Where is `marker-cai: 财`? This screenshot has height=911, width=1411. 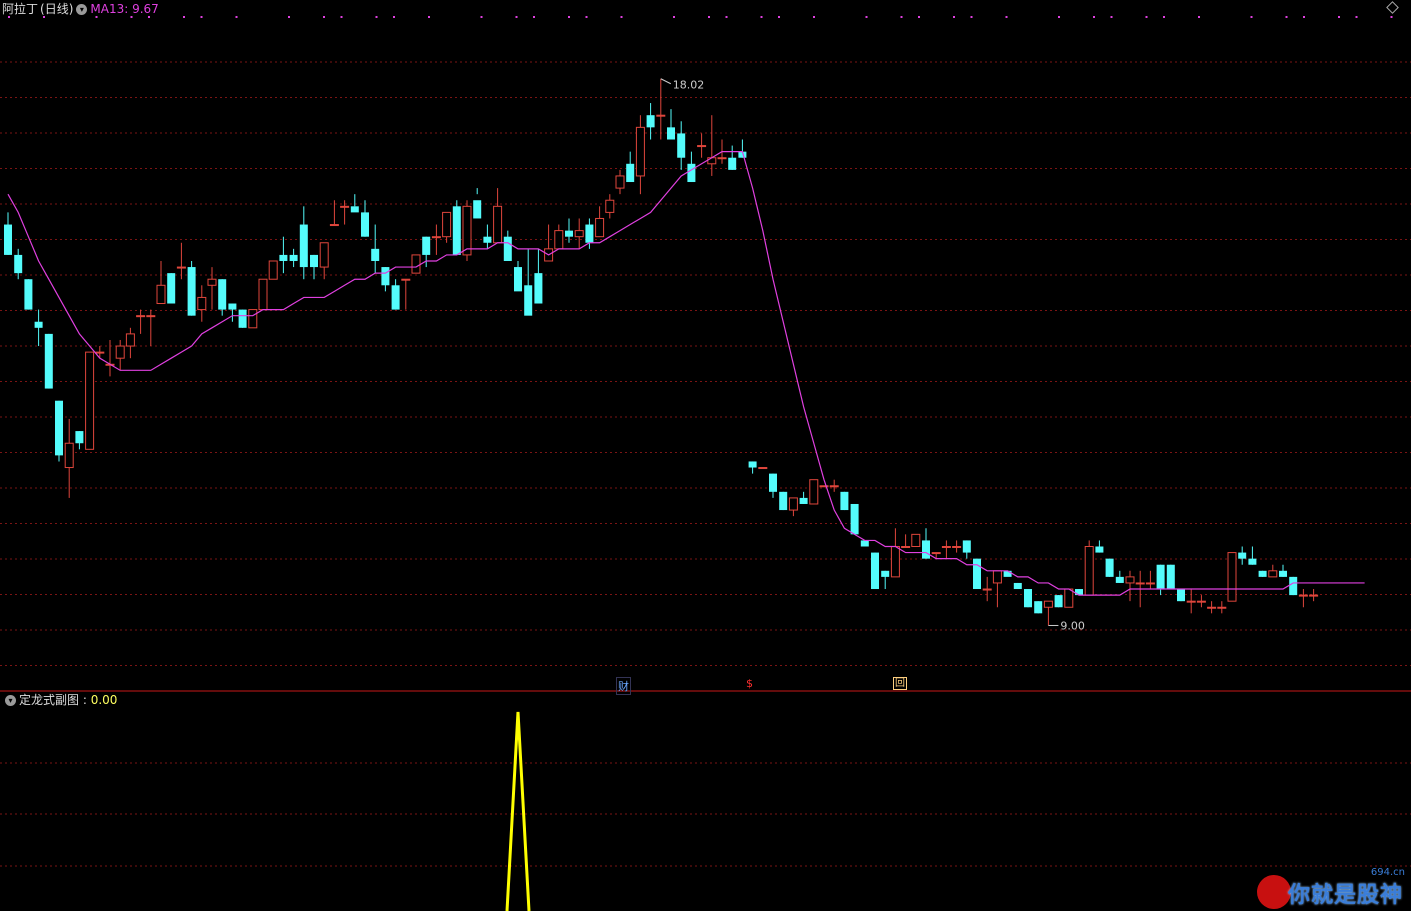 marker-cai: 财 is located at coordinates (623, 686).